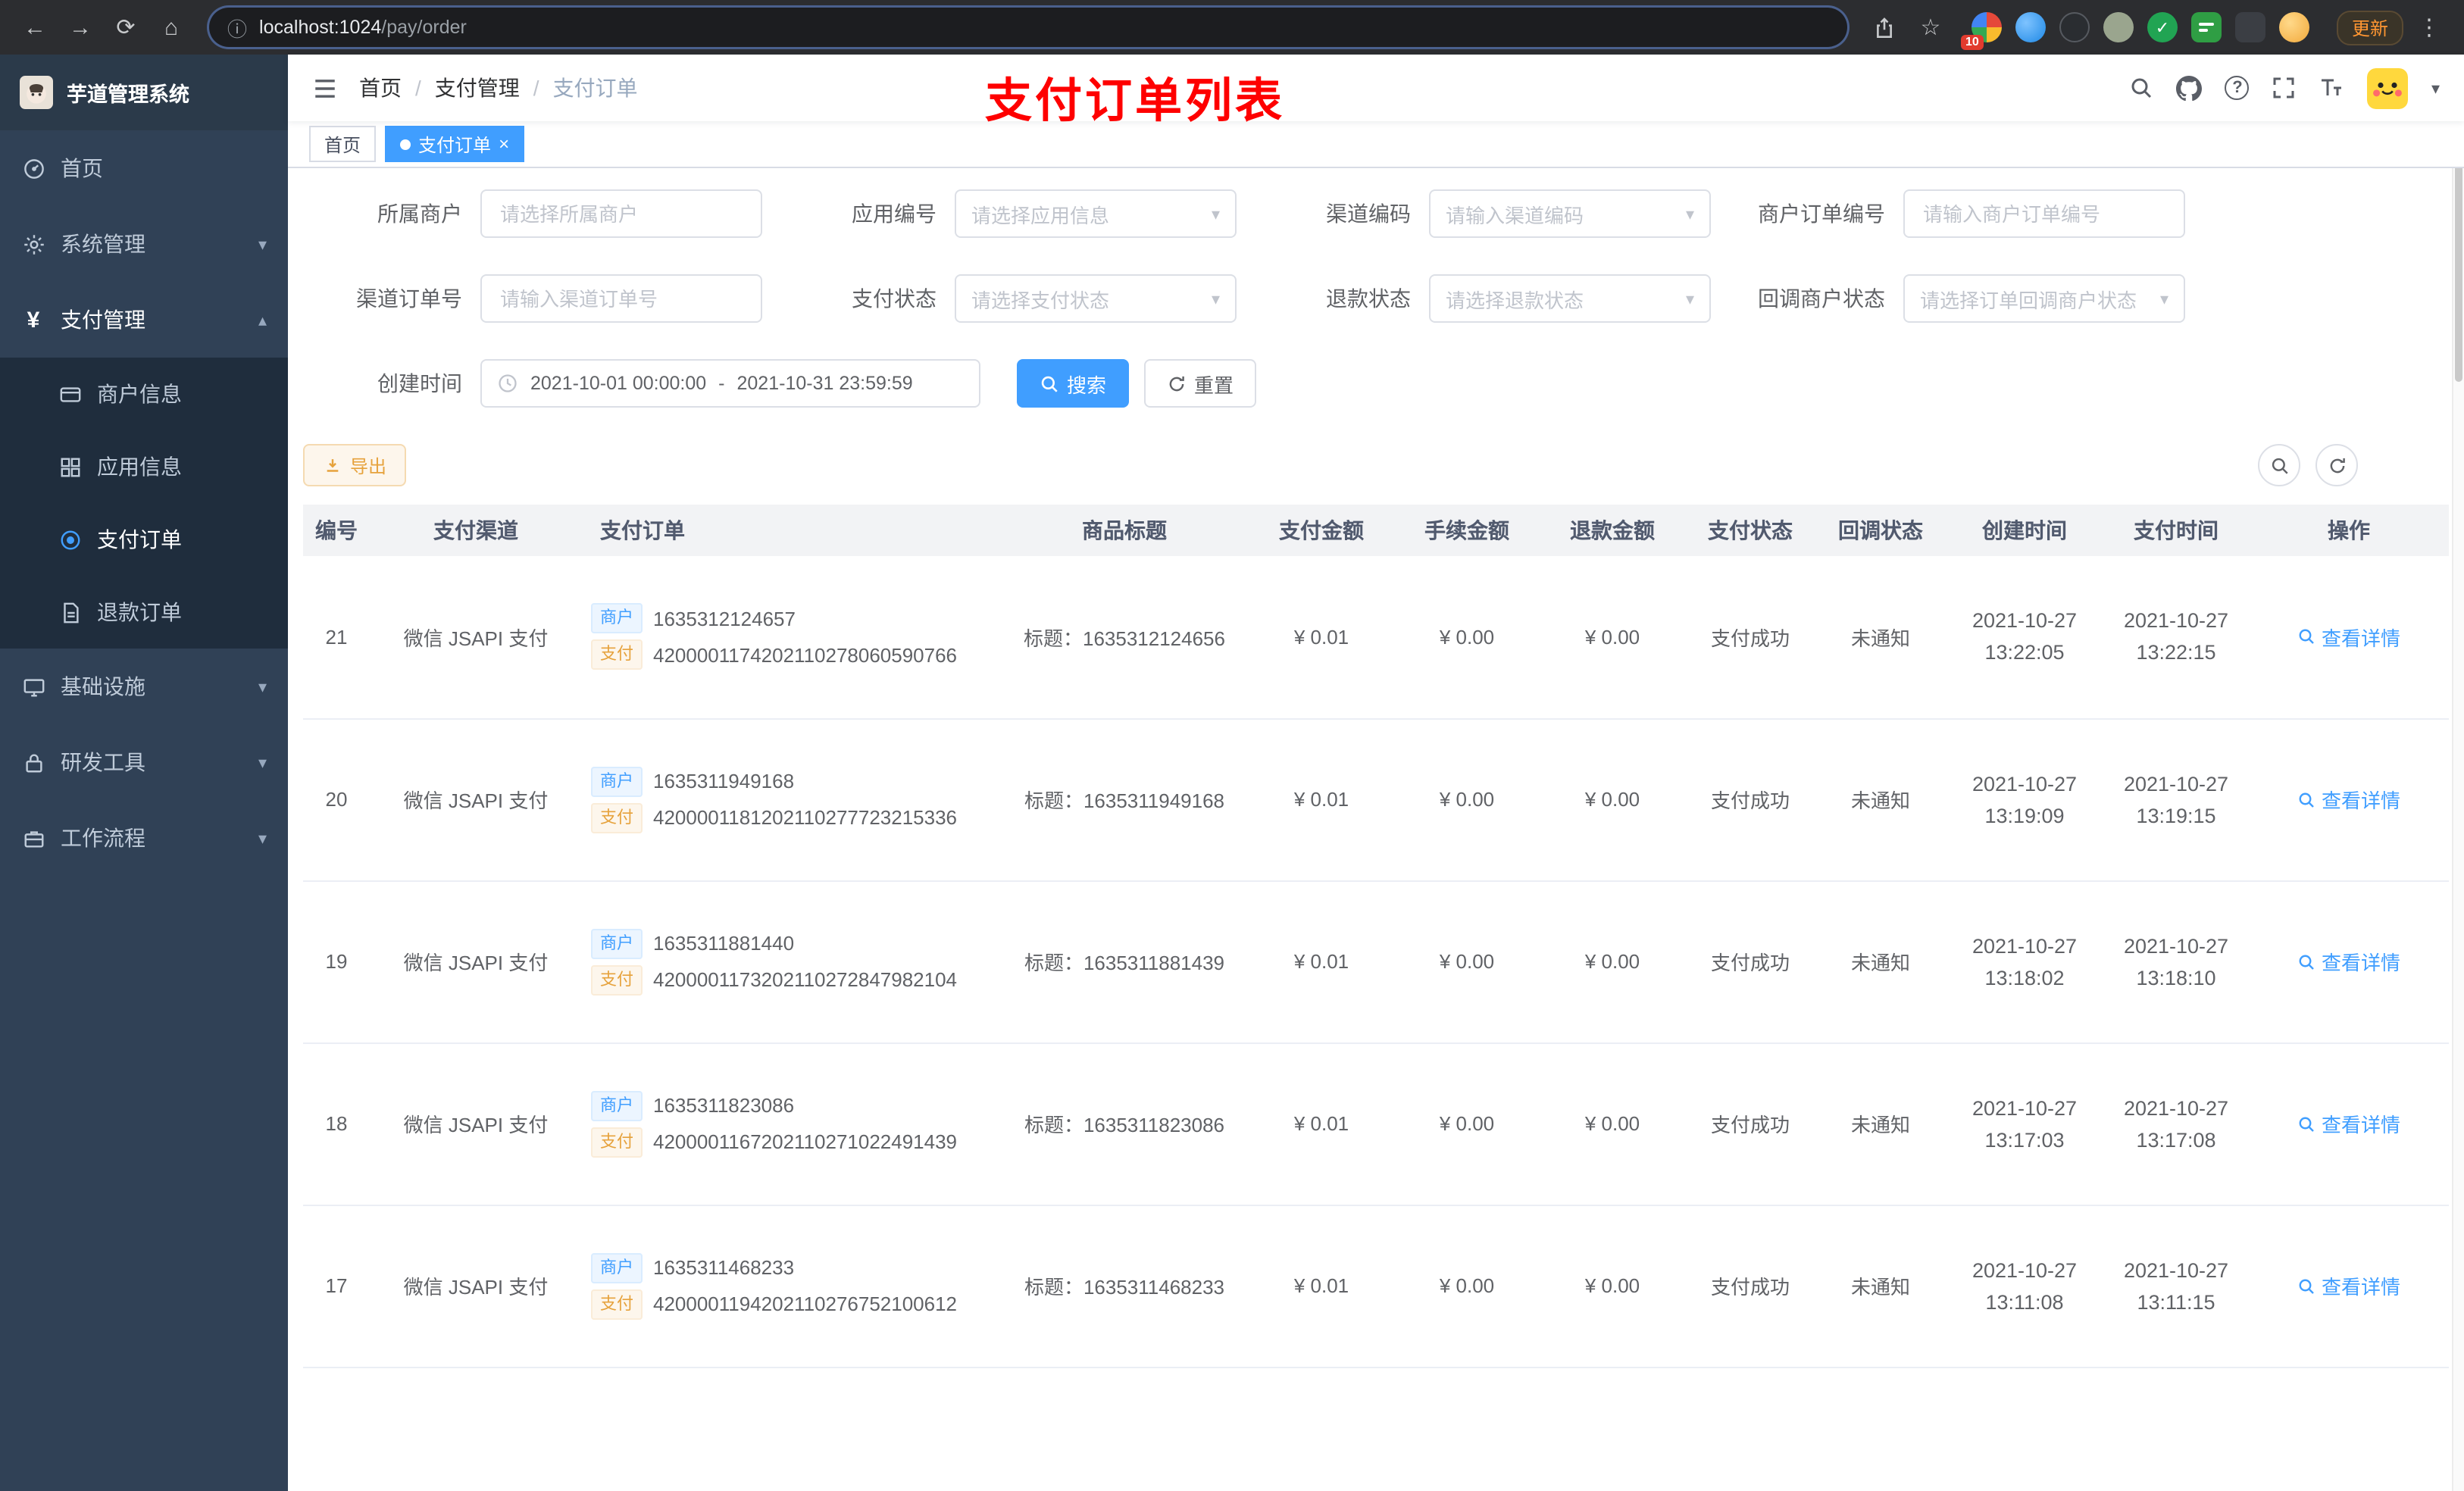  I want to click on payment-submenu: 商户信息 应用信息 支付订单 退款订单, so click(144, 503).